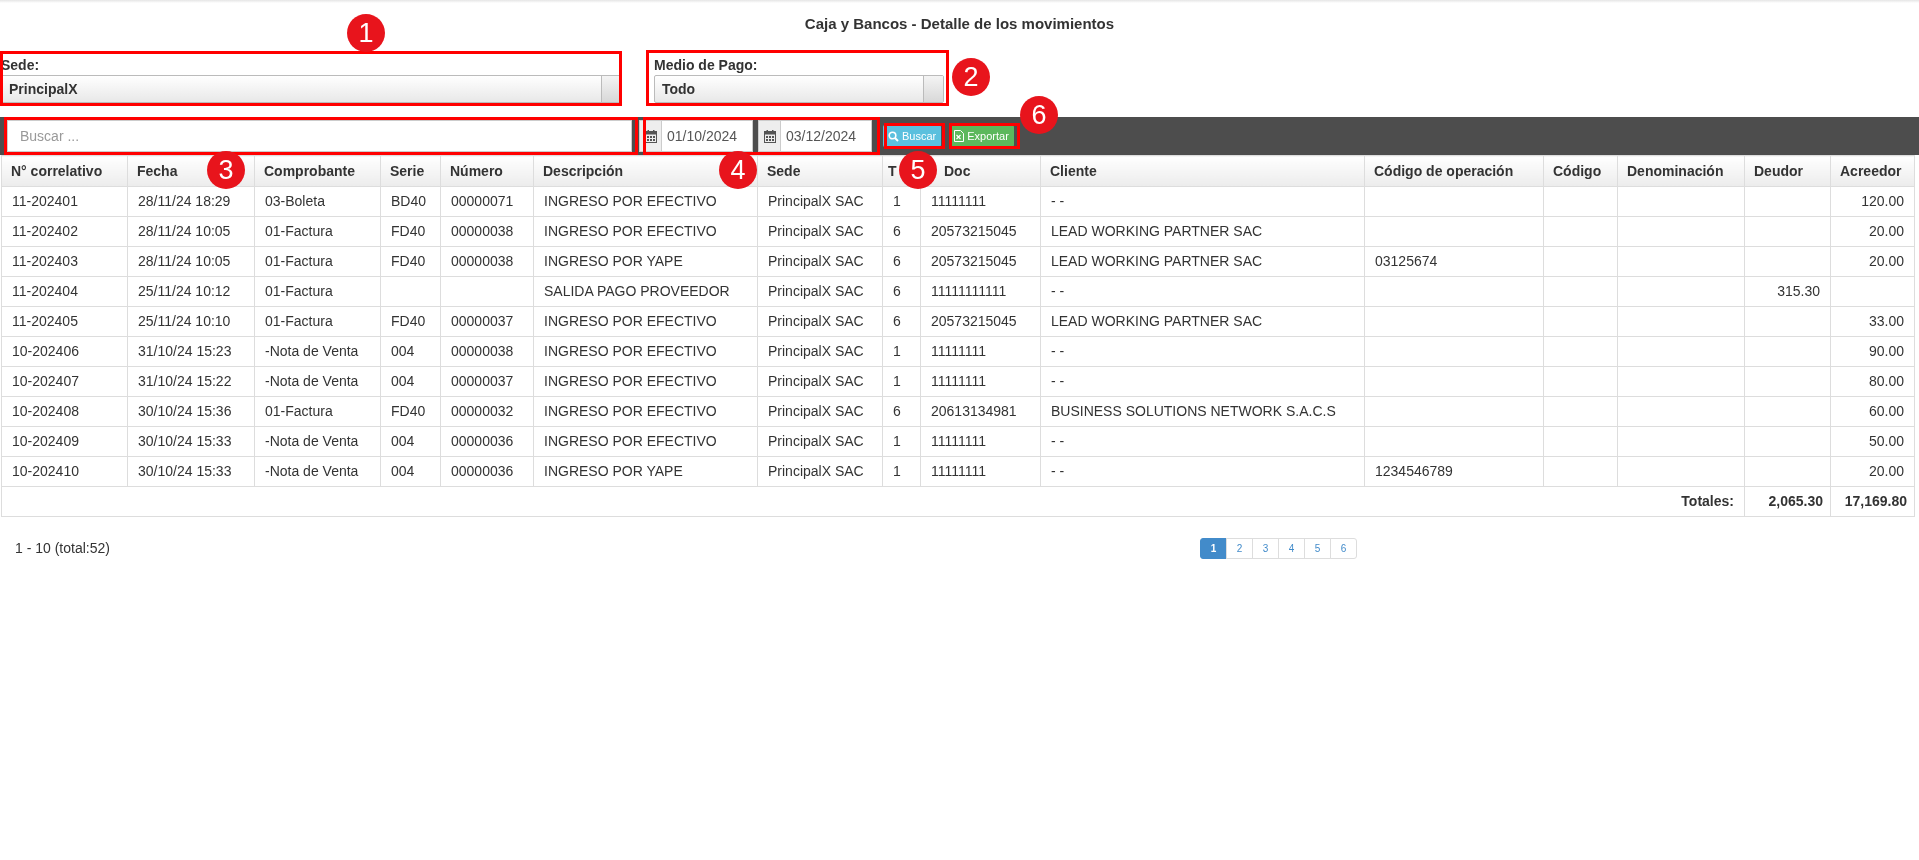 The height and width of the screenshot is (860, 1919). I want to click on column-header: Sede, so click(820, 171).